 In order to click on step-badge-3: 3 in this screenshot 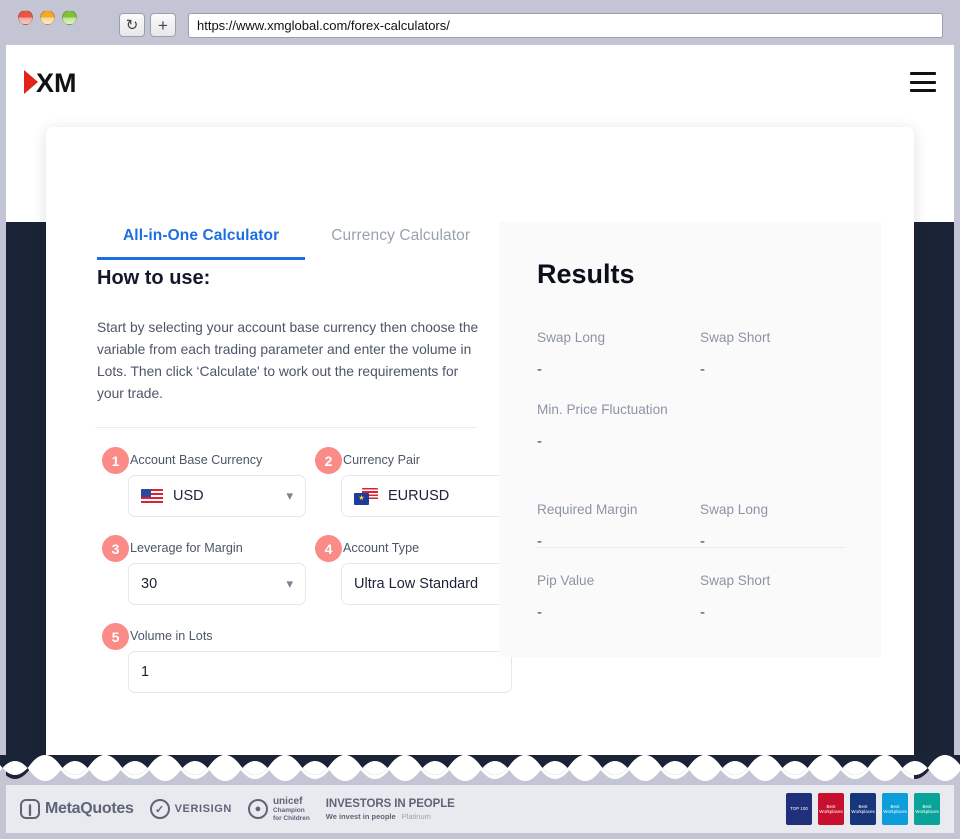, I will do `click(115, 548)`.